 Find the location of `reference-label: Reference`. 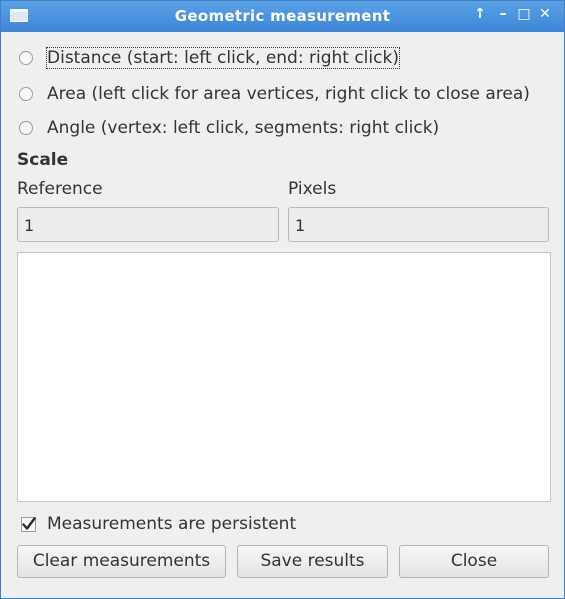

reference-label: Reference is located at coordinates (60, 189).